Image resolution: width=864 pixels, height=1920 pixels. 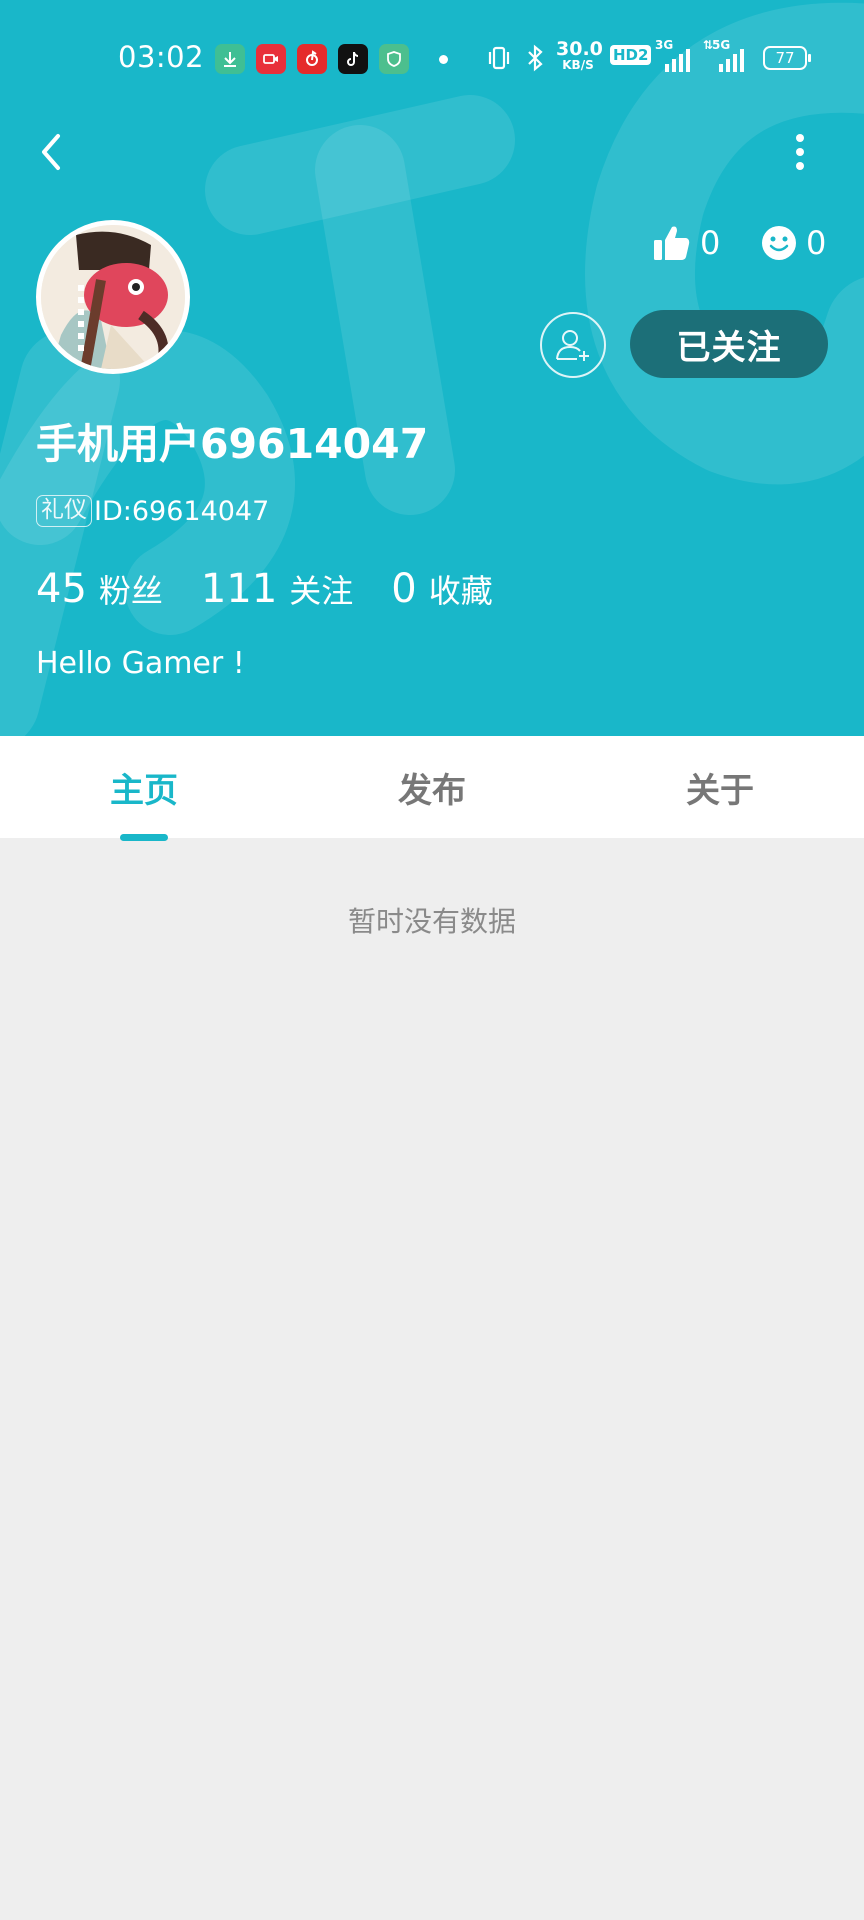 I want to click on signal-3g-icon: 3G, so click(x=675, y=56).